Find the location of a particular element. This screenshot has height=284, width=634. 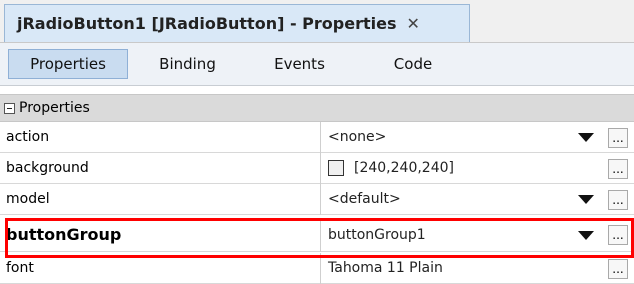

group-label: Properties is located at coordinates (54, 108).